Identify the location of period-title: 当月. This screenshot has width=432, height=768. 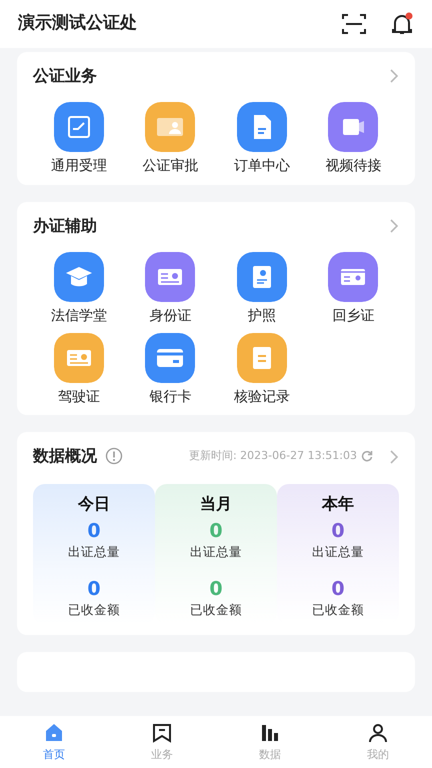
(216, 504).